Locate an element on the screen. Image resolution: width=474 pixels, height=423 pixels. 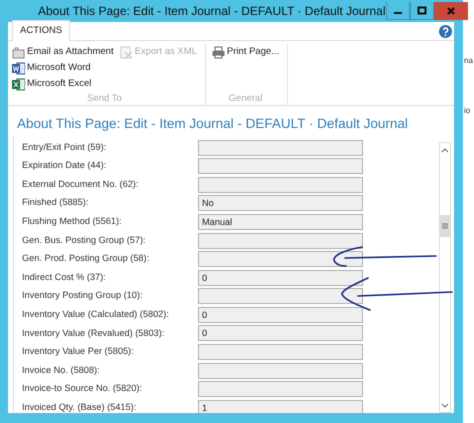
scrollbar is located at coordinates (445, 277).